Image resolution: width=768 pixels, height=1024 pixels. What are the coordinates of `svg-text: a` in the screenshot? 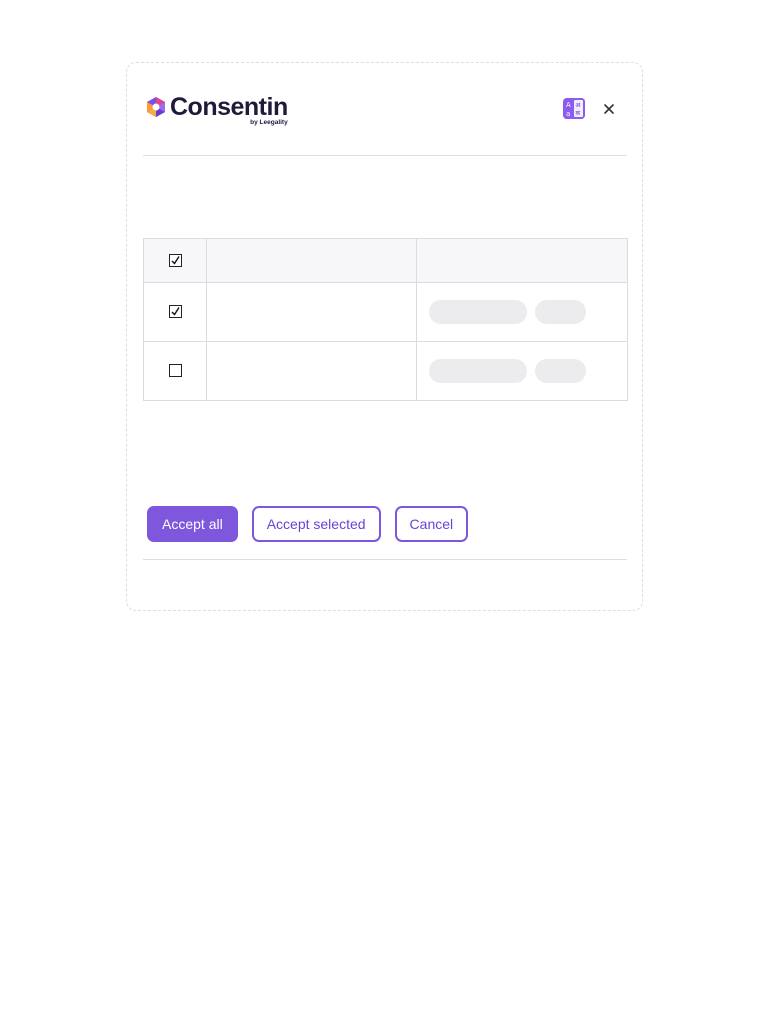 It's located at (568, 114).